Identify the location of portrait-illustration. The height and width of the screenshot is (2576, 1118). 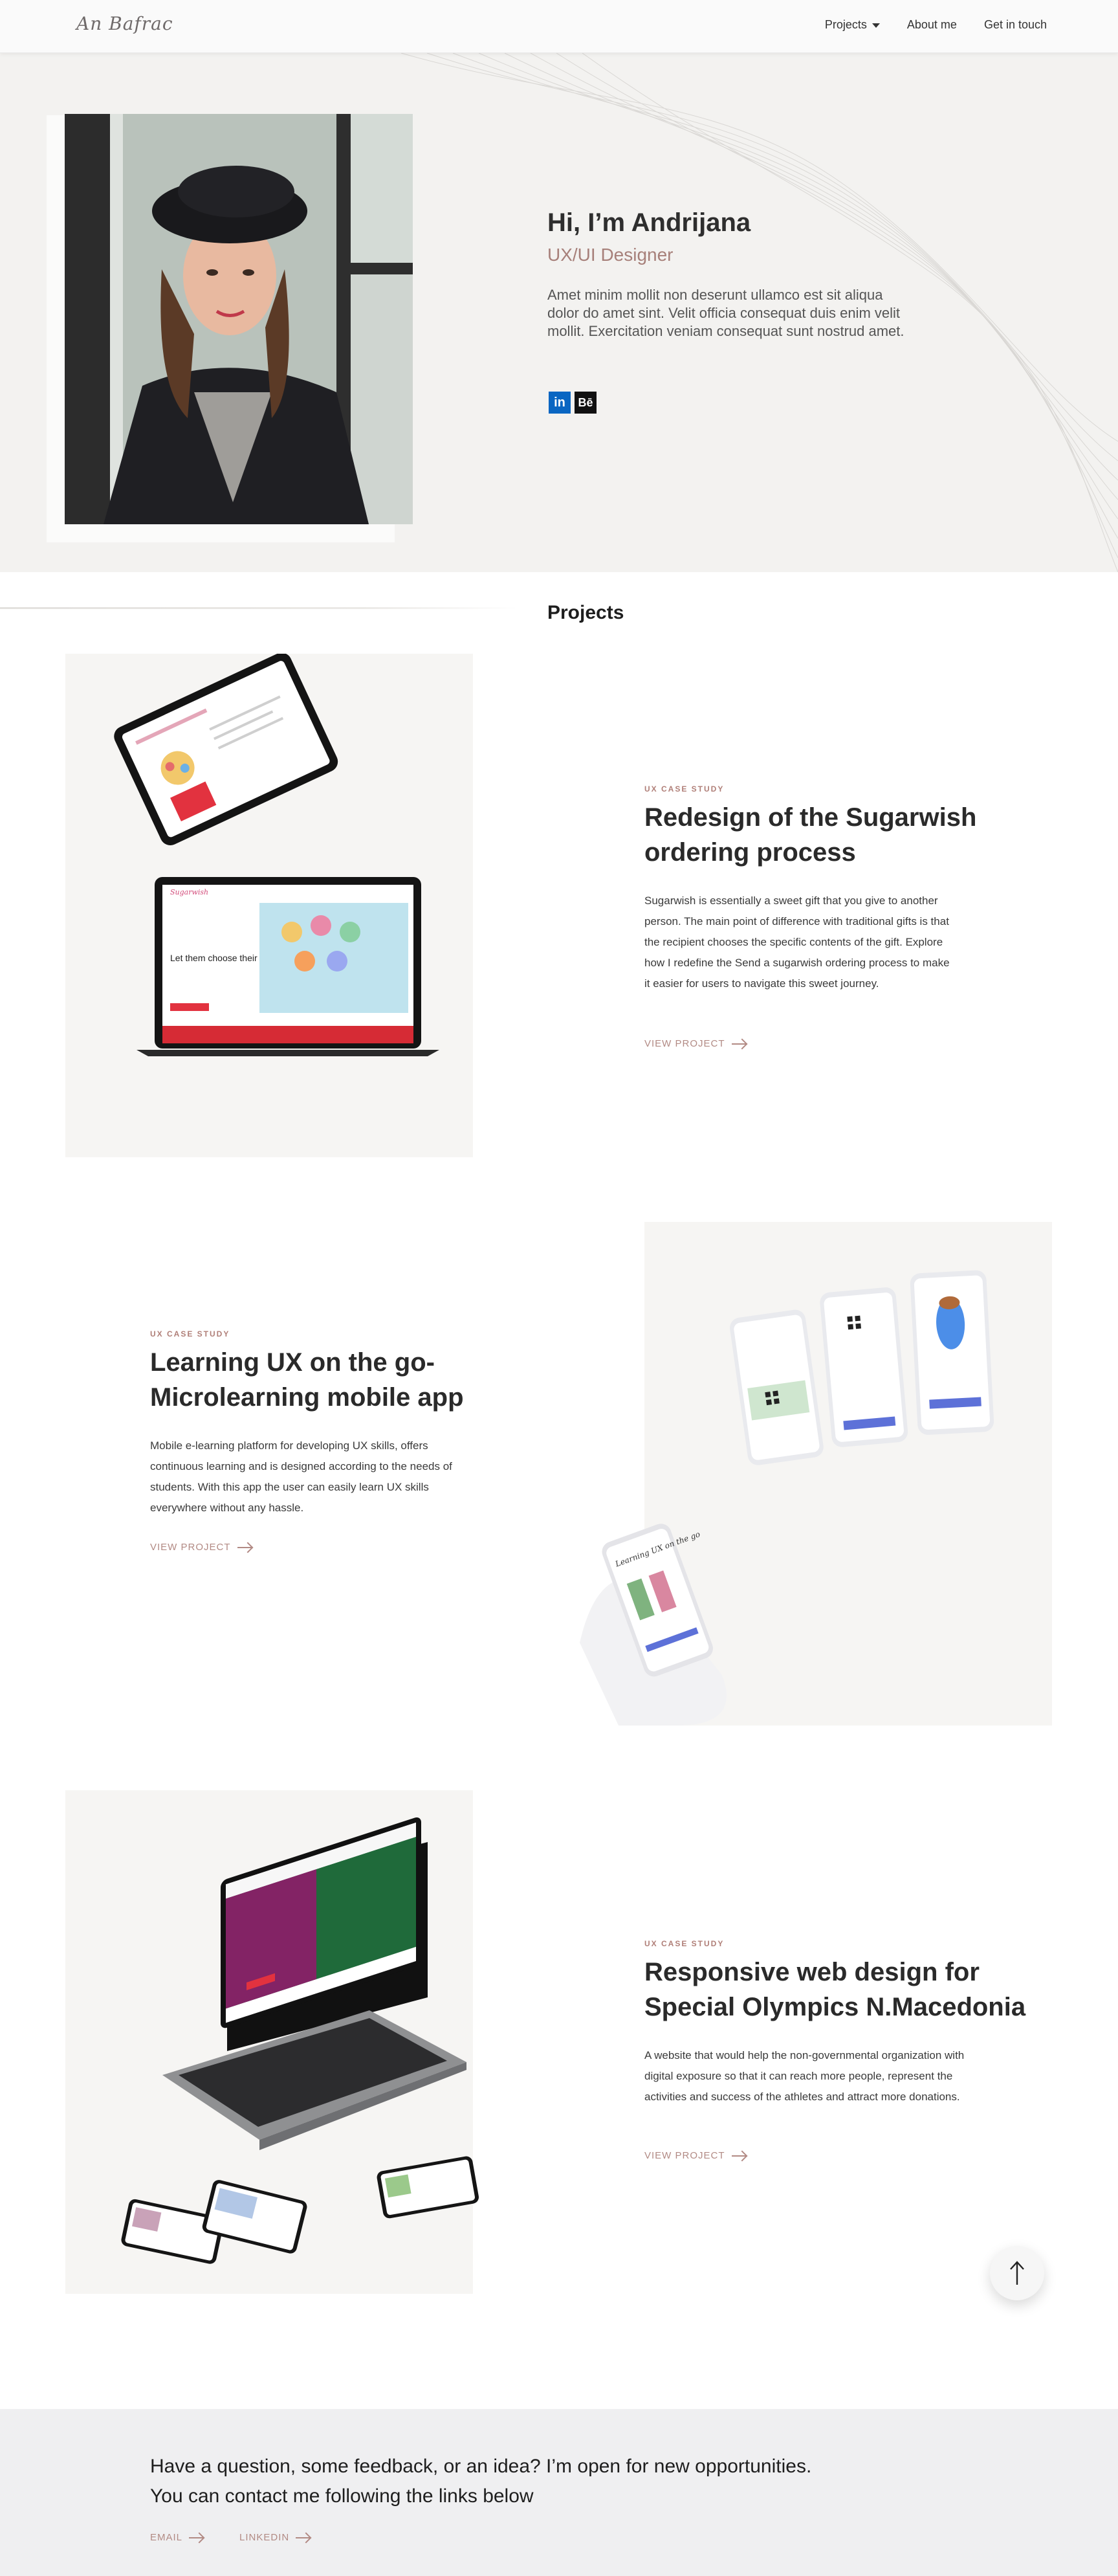
(239, 319).